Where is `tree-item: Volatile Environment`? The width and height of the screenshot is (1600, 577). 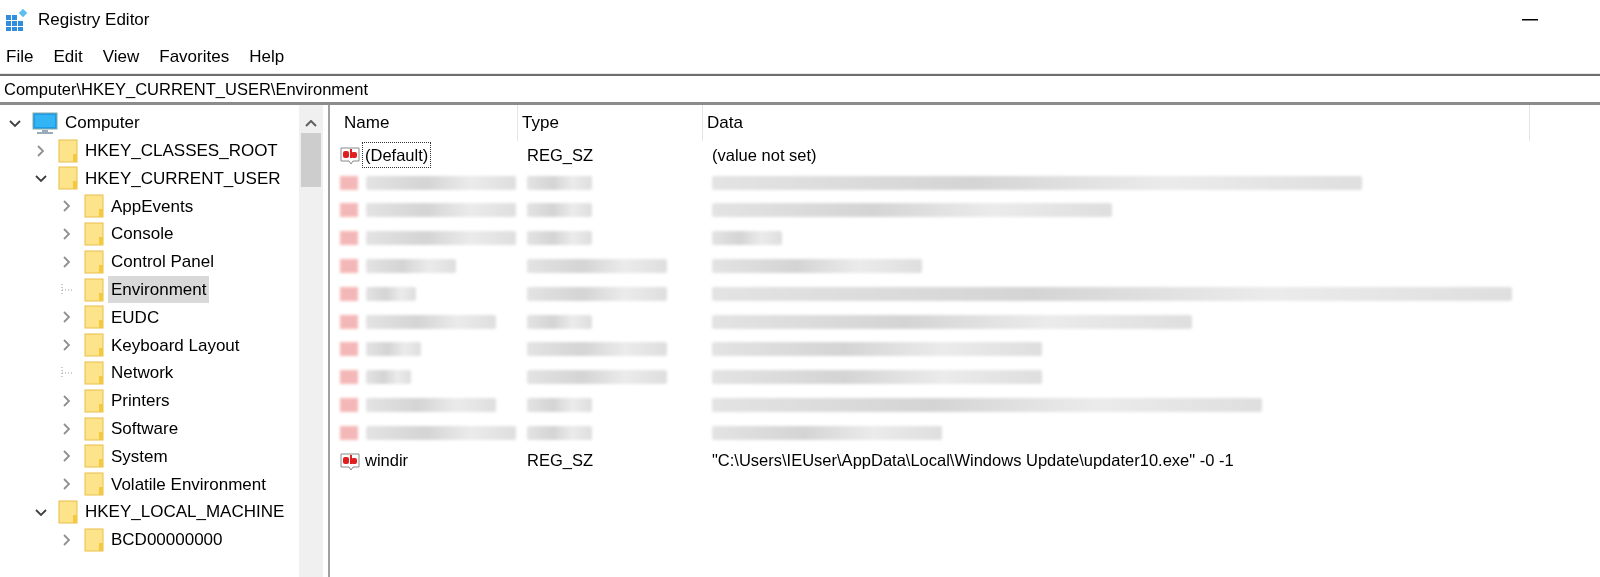 tree-item: Volatile Environment is located at coordinates (188, 484).